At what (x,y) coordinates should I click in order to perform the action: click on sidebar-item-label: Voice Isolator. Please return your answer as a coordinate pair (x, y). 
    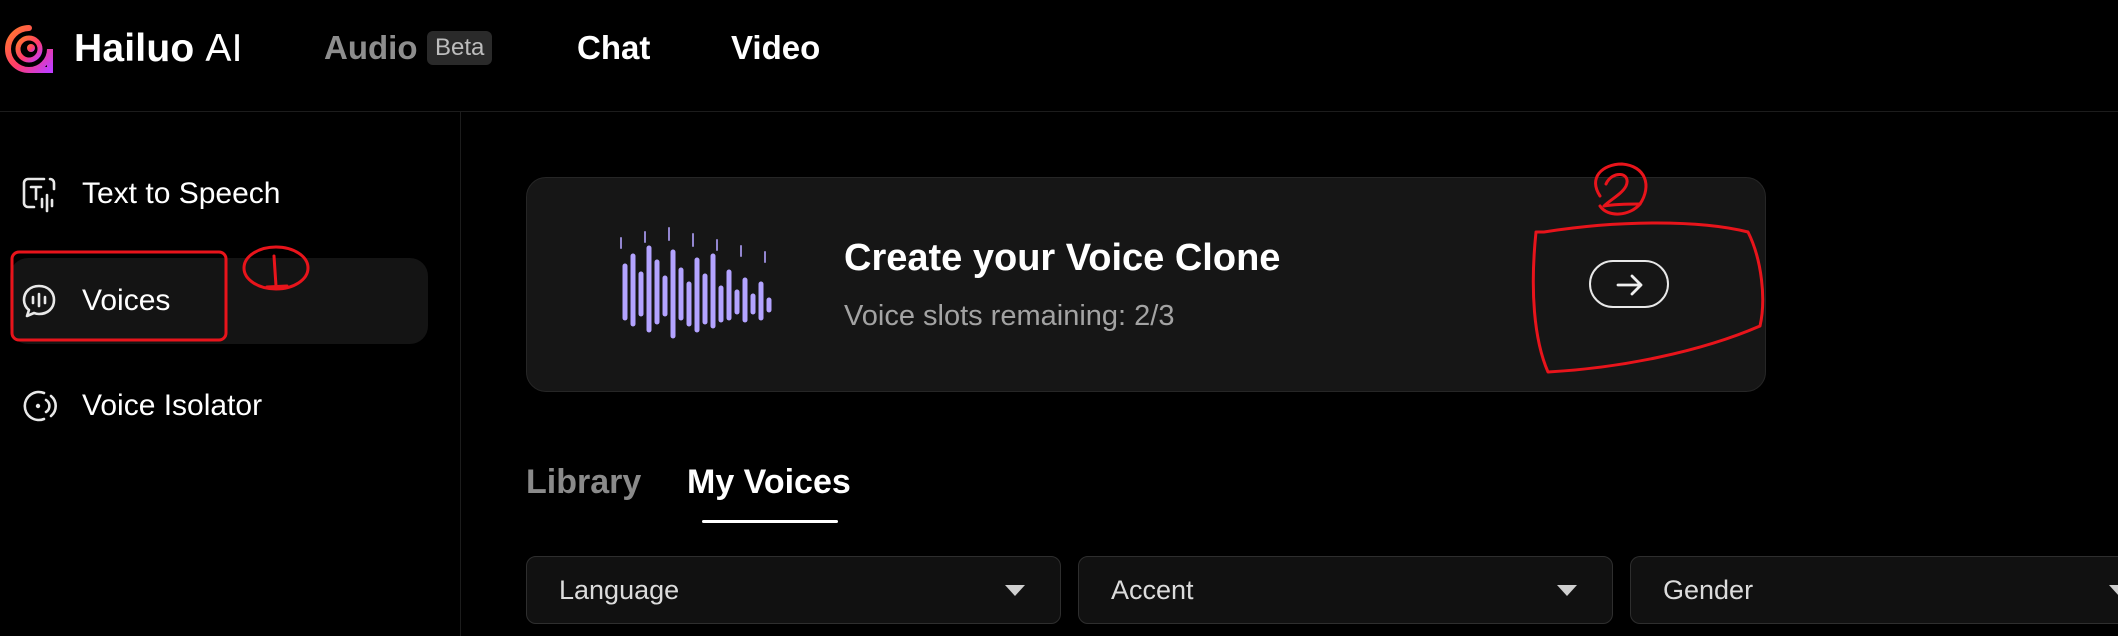
    Looking at the image, I should click on (172, 405).